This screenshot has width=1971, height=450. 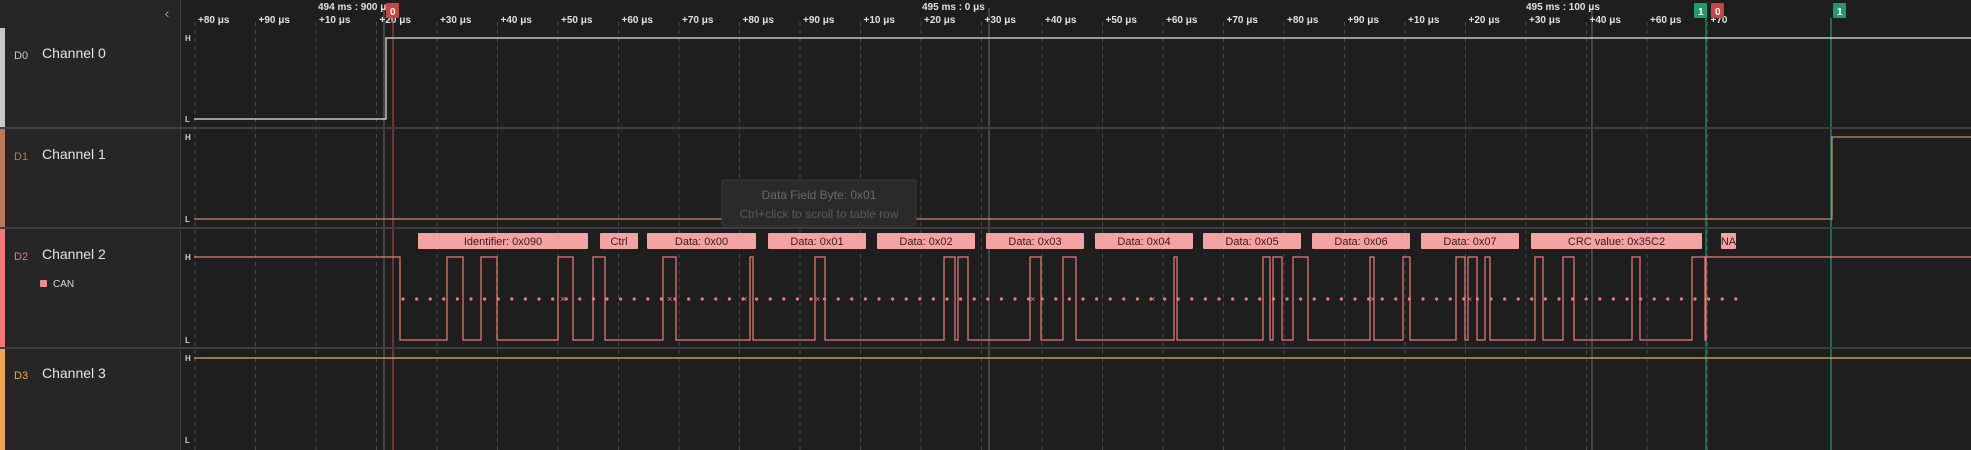 What do you see at coordinates (819, 195) in the screenshot?
I see `tooltip-title: Data Field Byte: 0x01` at bounding box center [819, 195].